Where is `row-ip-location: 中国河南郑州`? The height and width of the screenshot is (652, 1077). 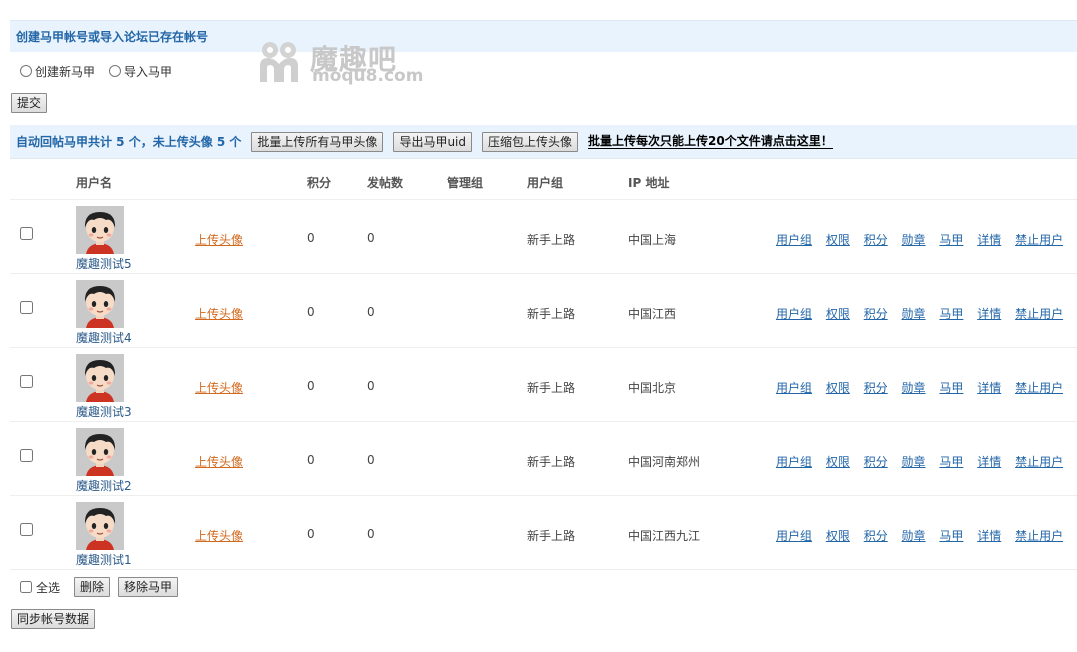 row-ip-location: 中国河南郑州 is located at coordinates (664, 462).